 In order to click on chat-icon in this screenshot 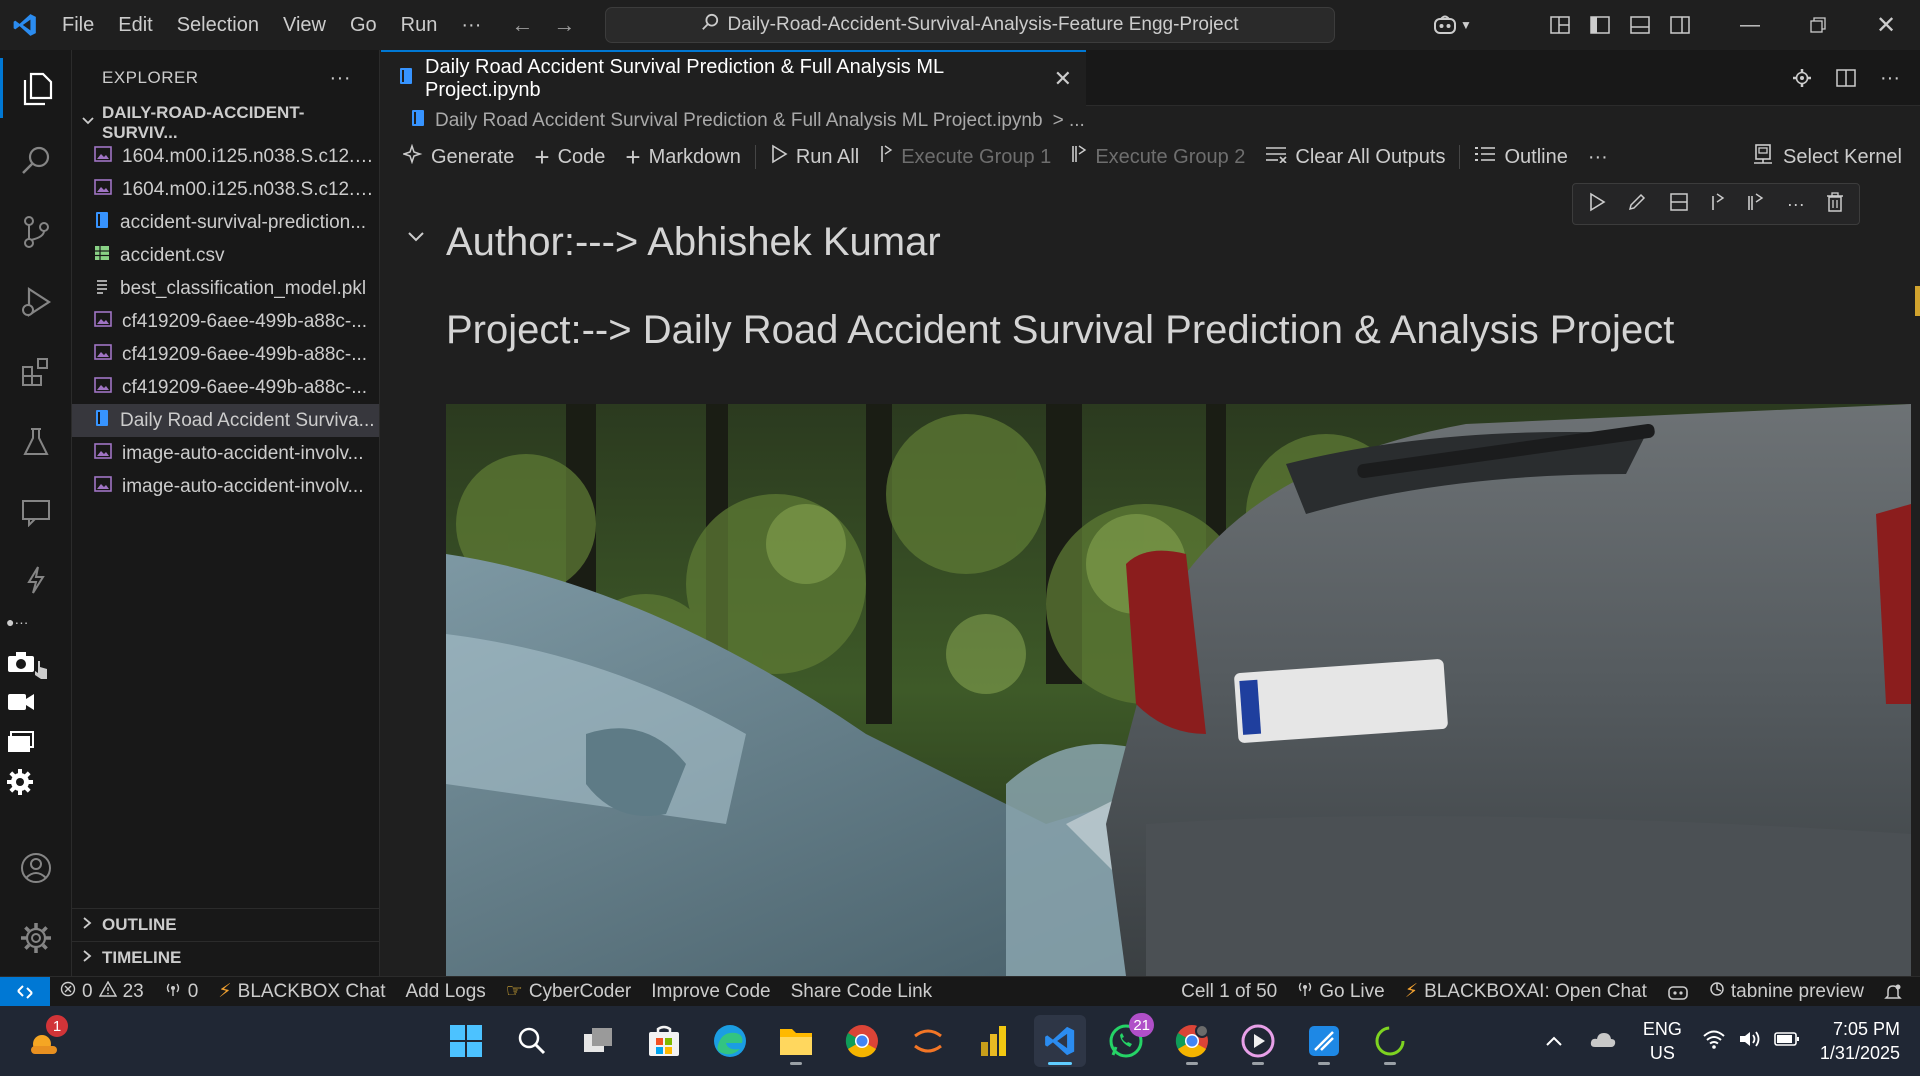, I will do `click(36, 512)`.